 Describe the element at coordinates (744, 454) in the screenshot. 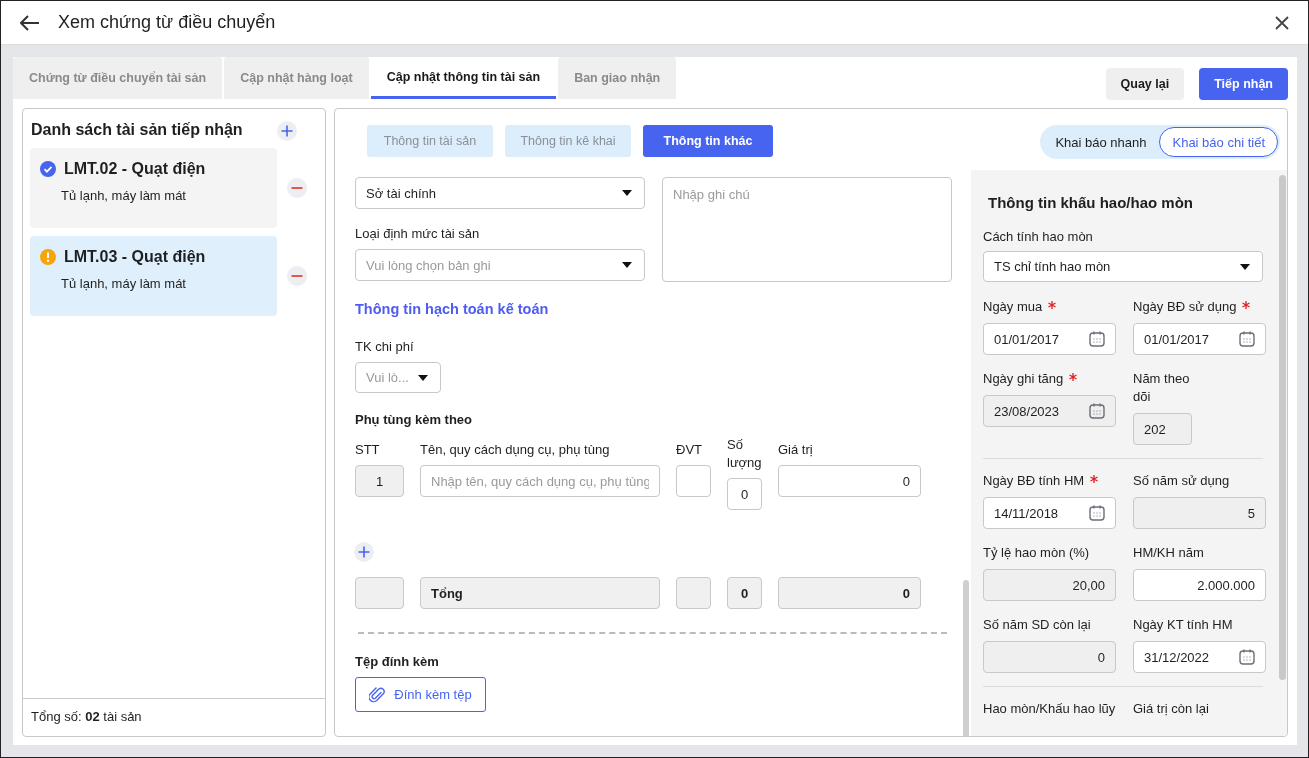

I see `column-header: Số lượng` at that location.